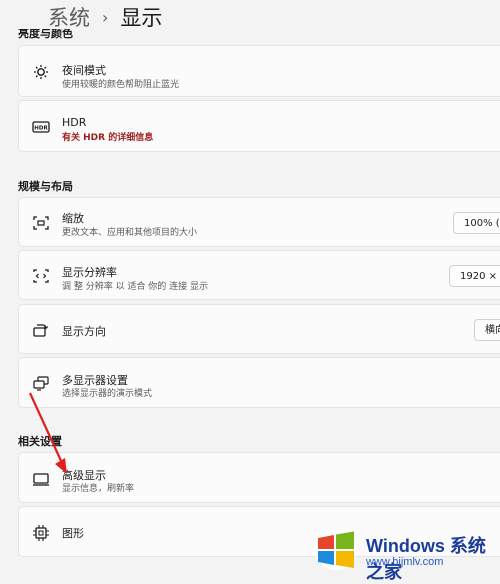 This screenshot has height=584, width=500. Describe the element at coordinates (336, 550) in the screenshot. I see `windows-logo-icon` at that location.